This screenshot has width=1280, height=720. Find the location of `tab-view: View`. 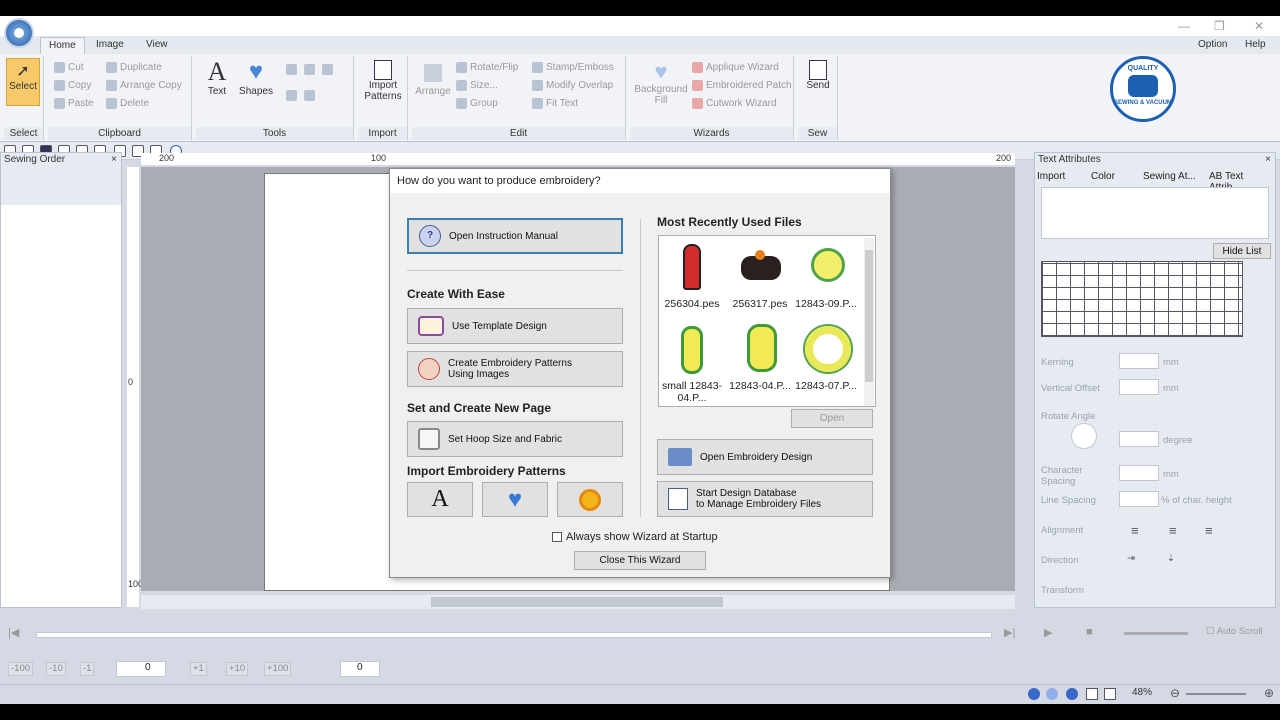

tab-view: View is located at coordinates (157, 45).